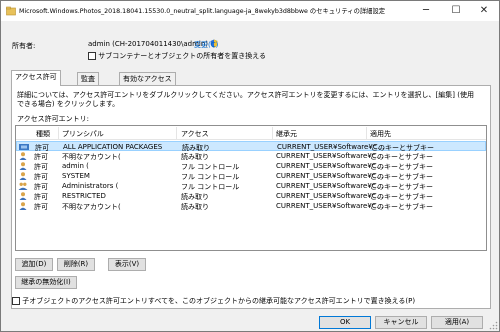 The height and width of the screenshot is (332, 500). What do you see at coordinates (11, 11) in the screenshot?
I see `folder-icon` at bounding box center [11, 11].